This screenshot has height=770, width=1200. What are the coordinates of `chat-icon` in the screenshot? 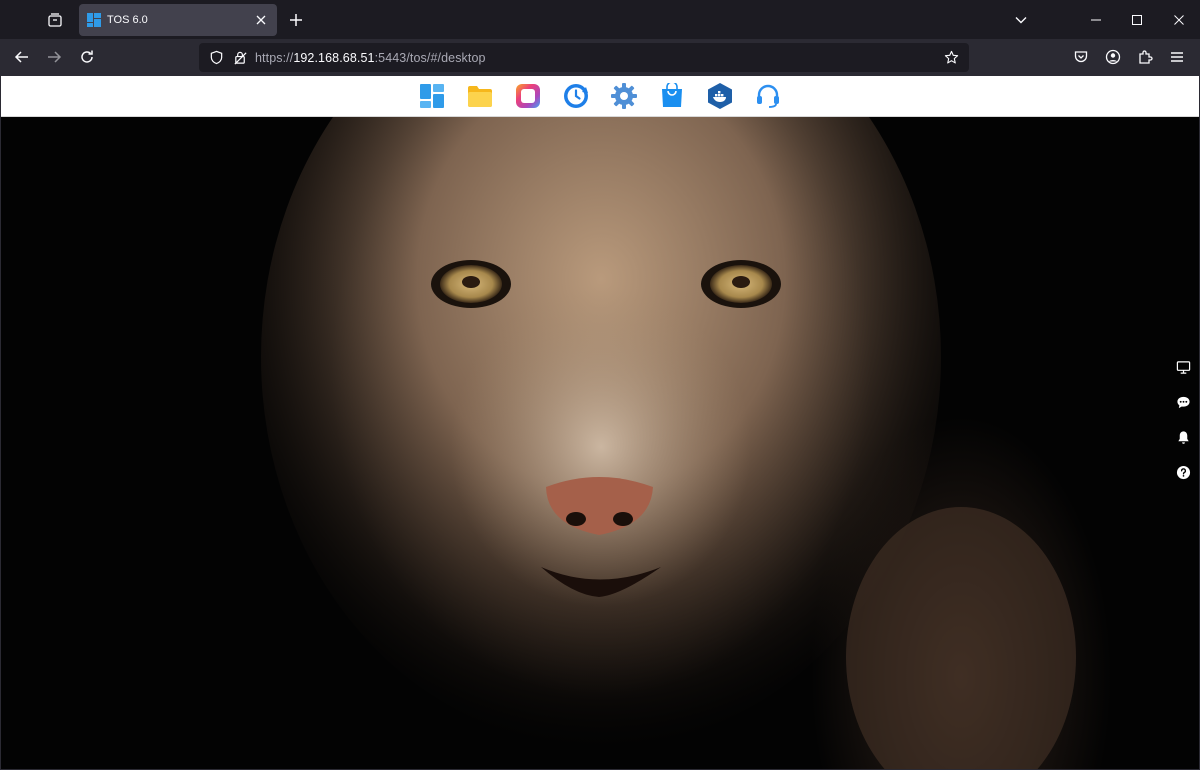 It's located at (1183, 402).